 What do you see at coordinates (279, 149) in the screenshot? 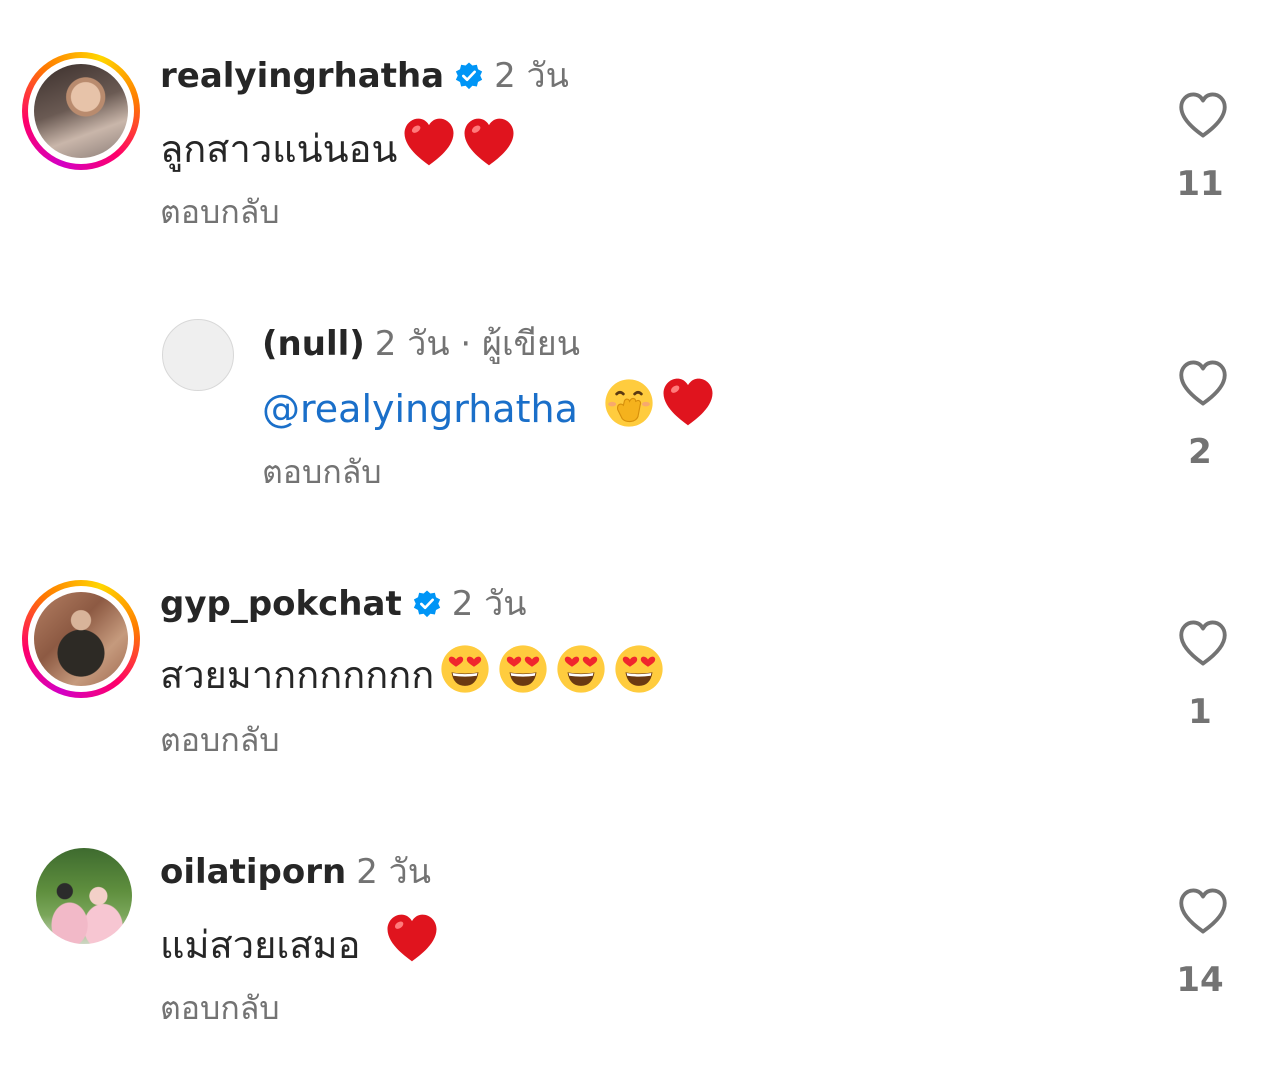
I see `comment-text: ลูกสาวแน่นอน` at bounding box center [279, 149].